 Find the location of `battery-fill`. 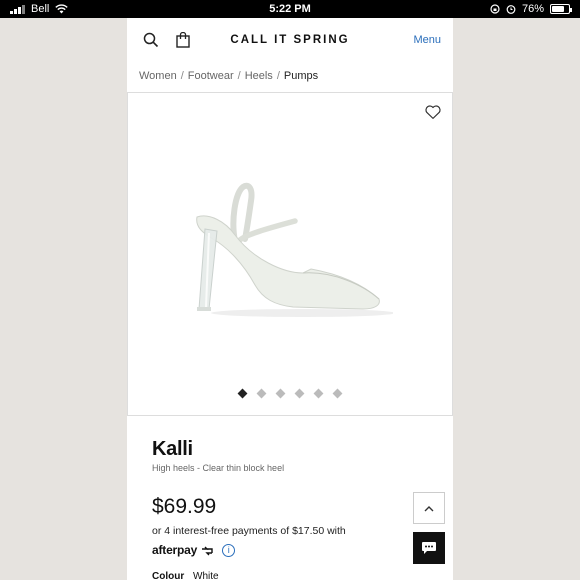

battery-fill is located at coordinates (558, 9).